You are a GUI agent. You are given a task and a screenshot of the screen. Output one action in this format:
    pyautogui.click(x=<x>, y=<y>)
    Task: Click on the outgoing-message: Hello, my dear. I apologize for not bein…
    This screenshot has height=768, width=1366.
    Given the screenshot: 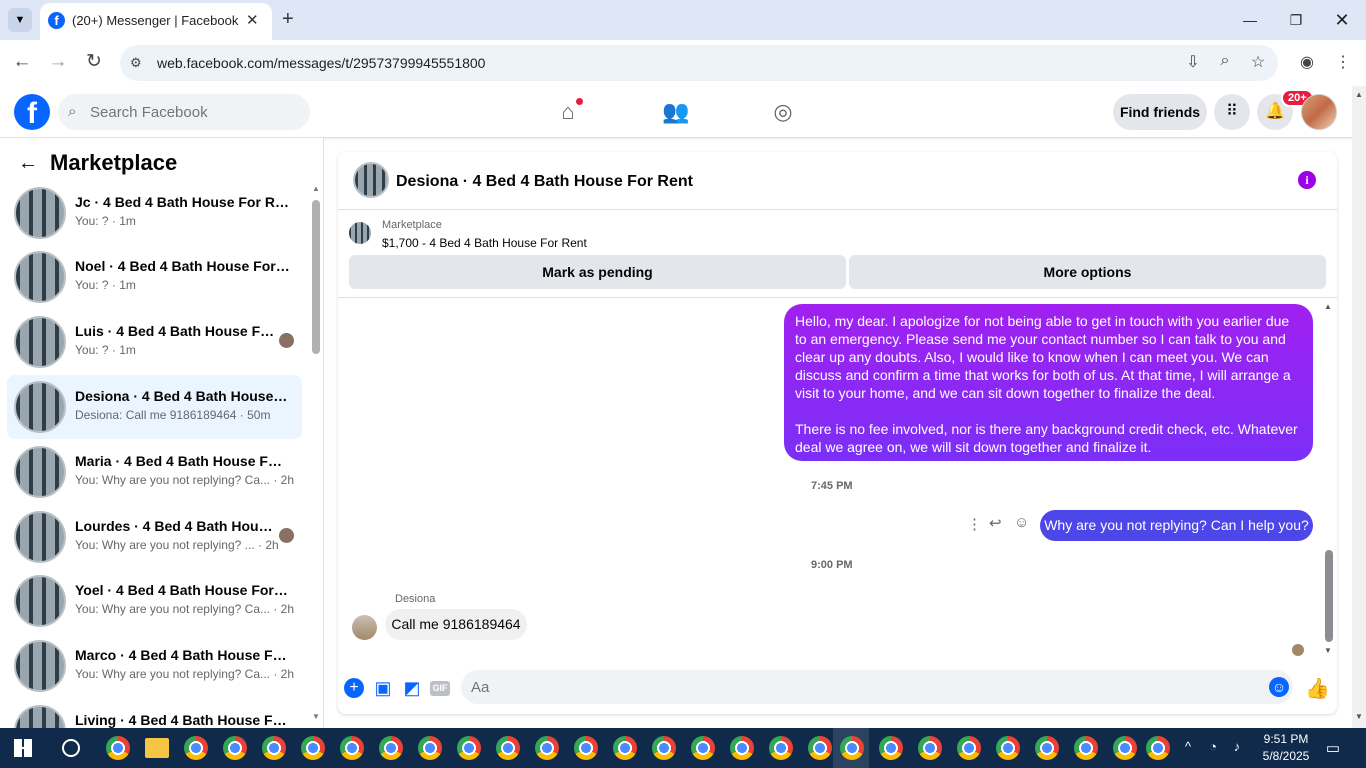 What is the action you would take?
    pyautogui.click(x=1048, y=382)
    